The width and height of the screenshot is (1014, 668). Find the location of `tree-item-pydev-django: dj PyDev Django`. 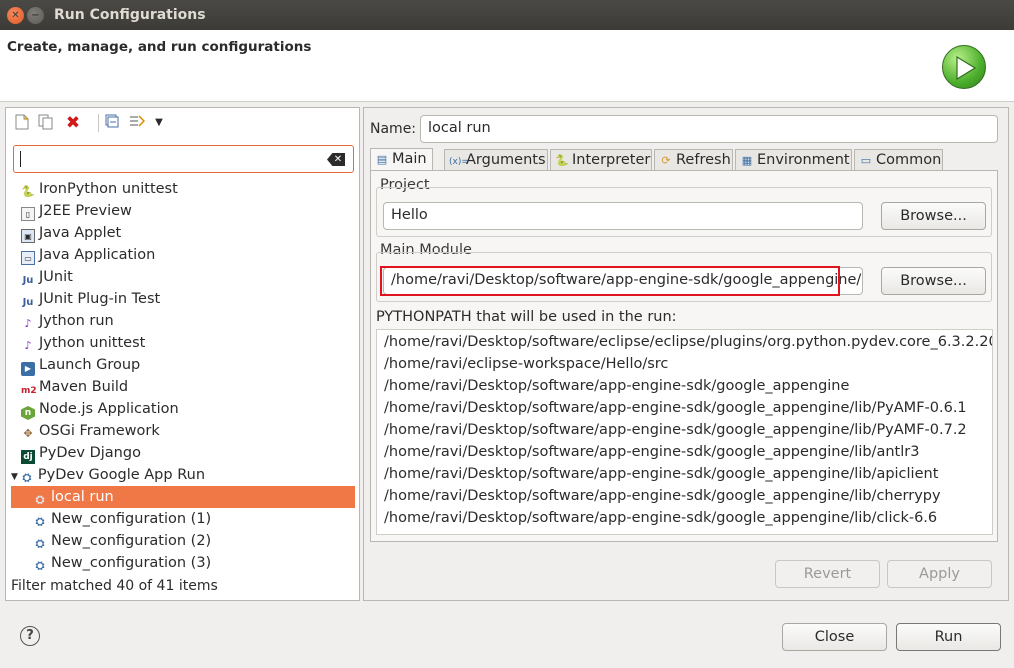

tree-item-pydev-django: dj PyDev Django is located at coordinates (81, 453).